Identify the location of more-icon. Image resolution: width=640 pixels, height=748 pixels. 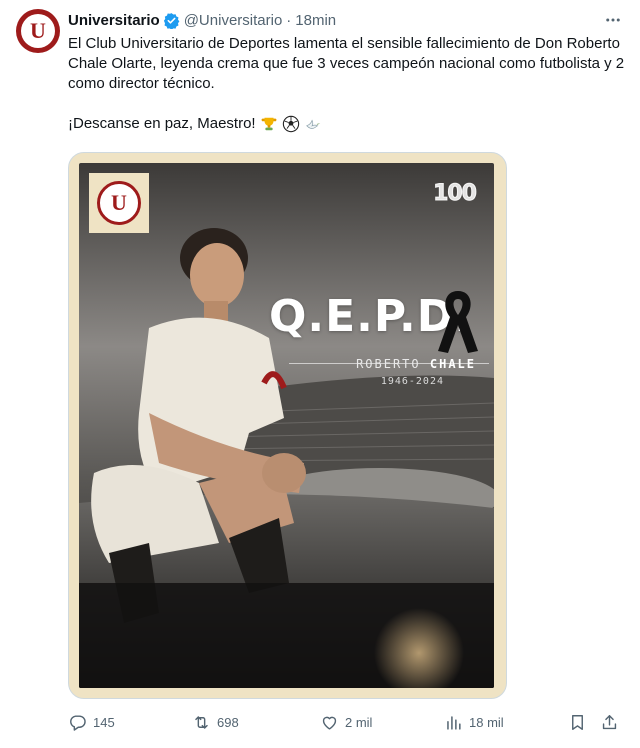
(613, 20).